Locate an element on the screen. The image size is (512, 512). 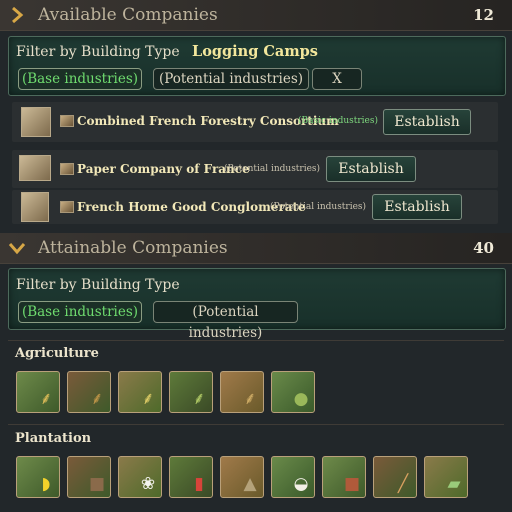
coffee-plantation-badge-icon: ■ is located at coordinates (97, 483).